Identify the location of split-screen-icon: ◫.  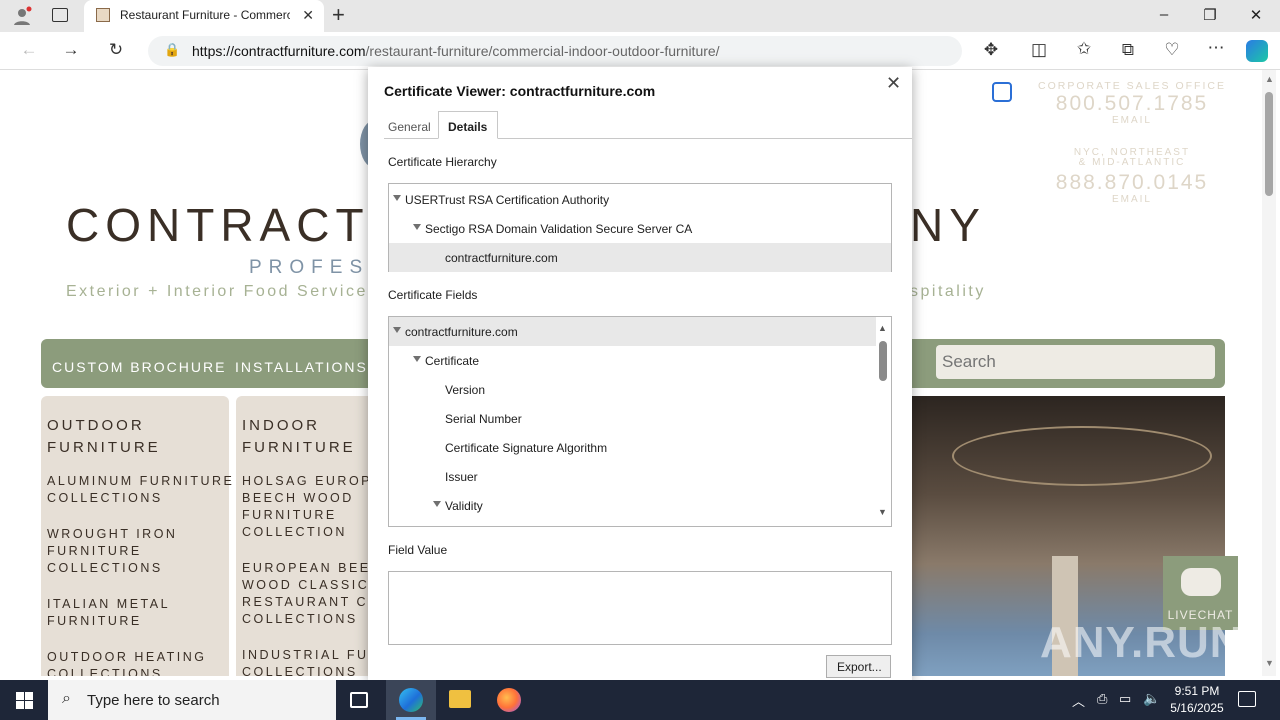
(1039, 50).